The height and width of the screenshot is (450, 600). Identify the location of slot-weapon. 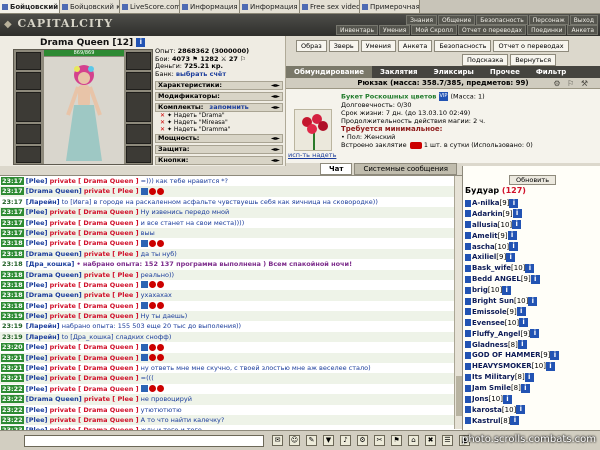
(28, 107).